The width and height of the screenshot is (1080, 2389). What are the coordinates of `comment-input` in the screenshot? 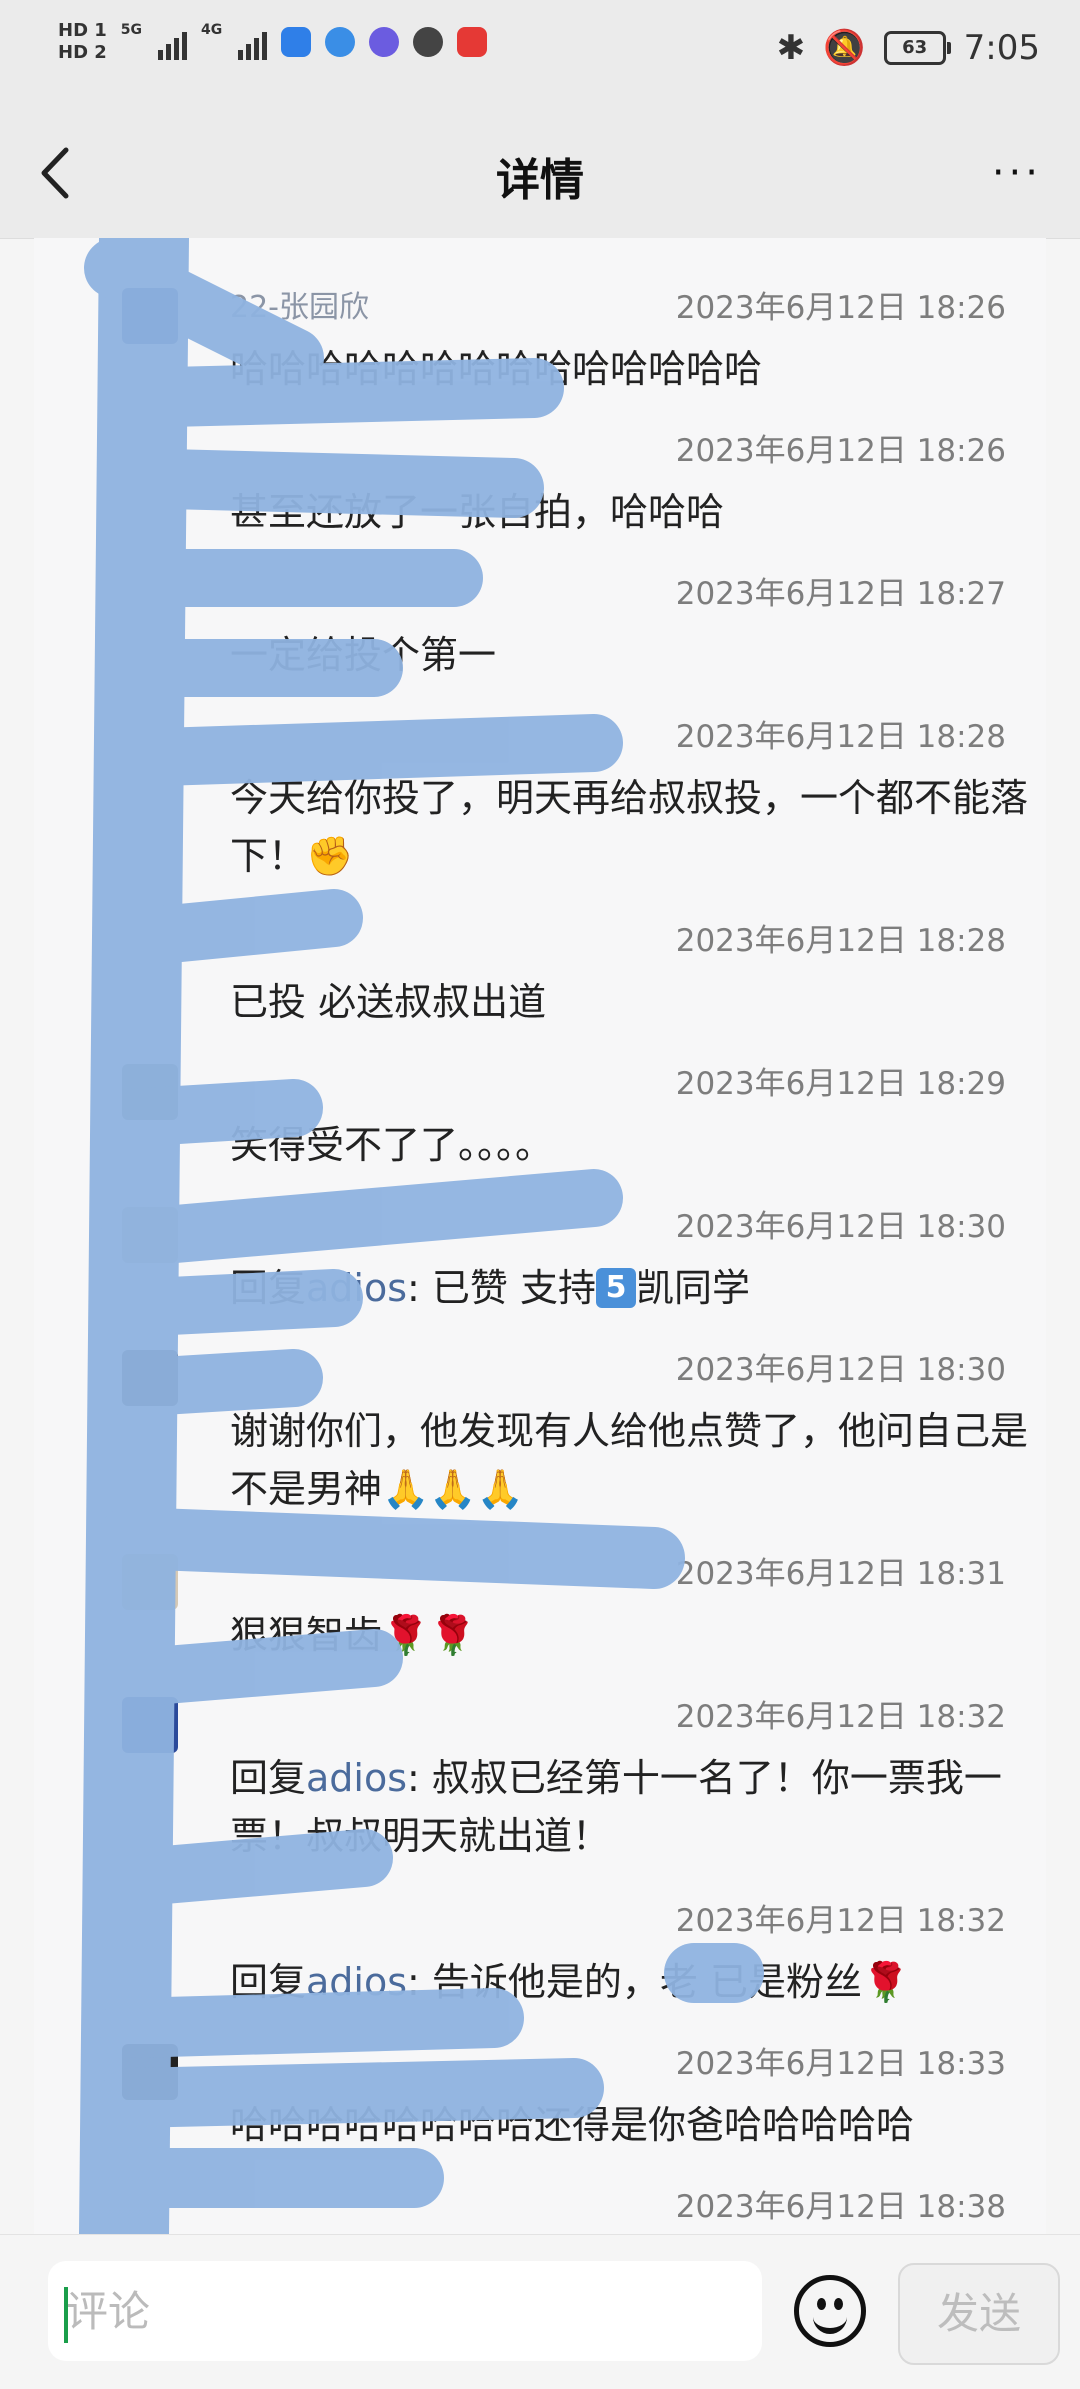 It's located at (405, 2311).